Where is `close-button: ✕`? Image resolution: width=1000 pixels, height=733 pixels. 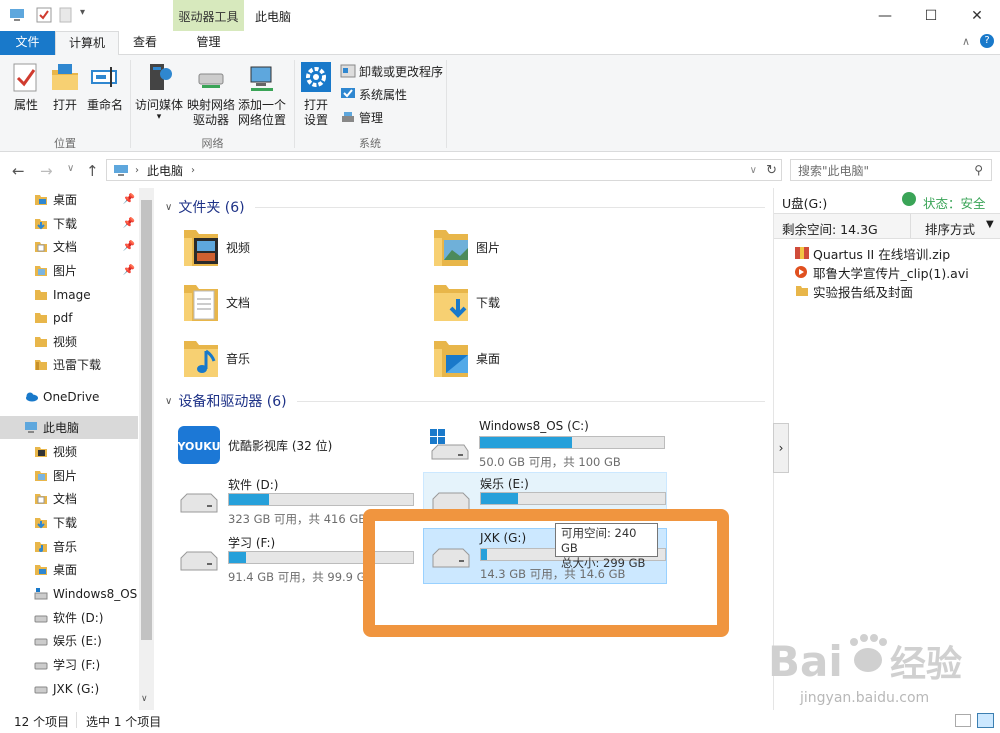 close-button: ✕ is located at coordinates (977, 15).